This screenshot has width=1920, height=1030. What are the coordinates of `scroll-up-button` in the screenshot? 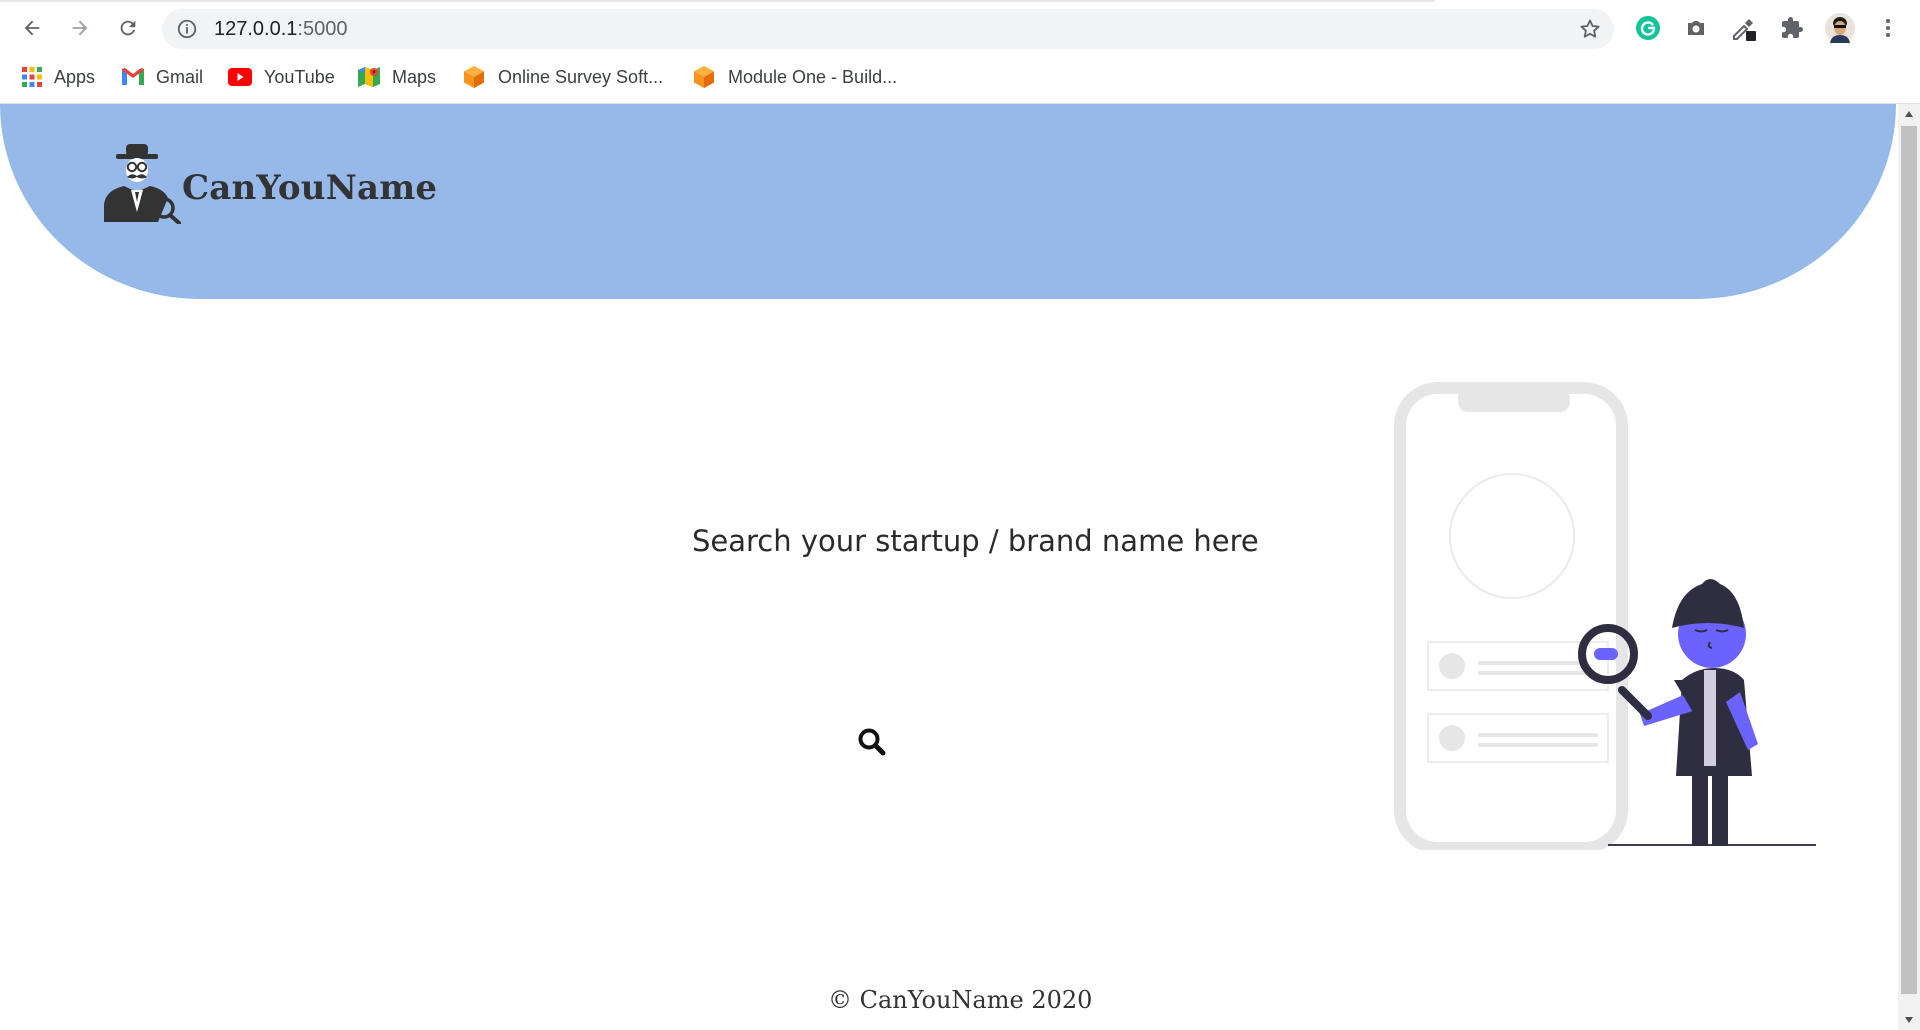 It's located at (1909, 114).